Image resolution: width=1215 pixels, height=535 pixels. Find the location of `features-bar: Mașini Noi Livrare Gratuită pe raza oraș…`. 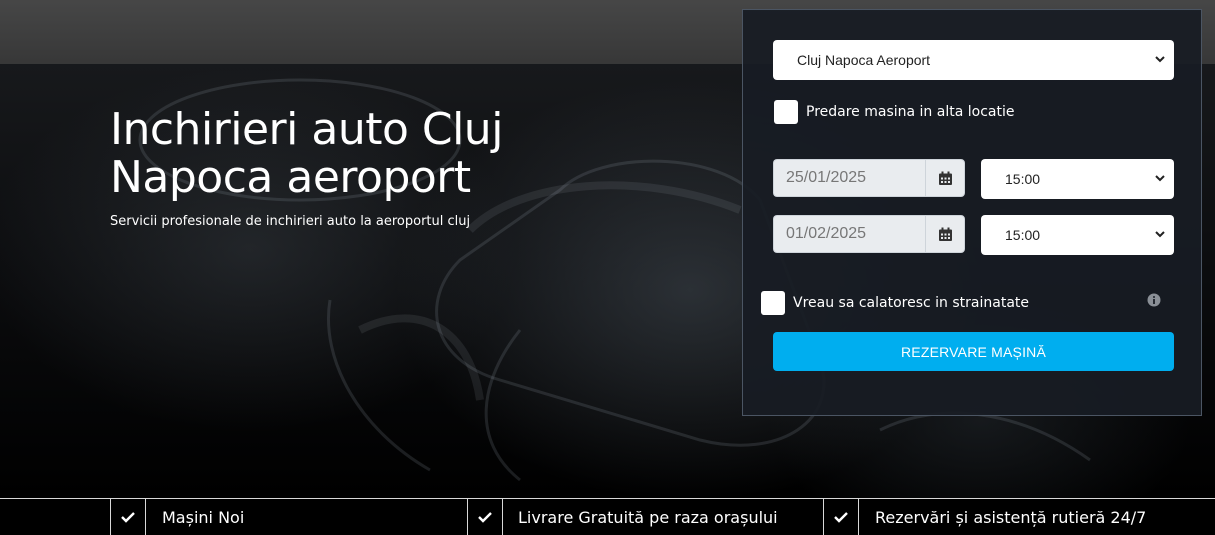

features-bar: Mașini Noi Livrare Gratuită pe raza oraș… is located at coordinates (607, 516).